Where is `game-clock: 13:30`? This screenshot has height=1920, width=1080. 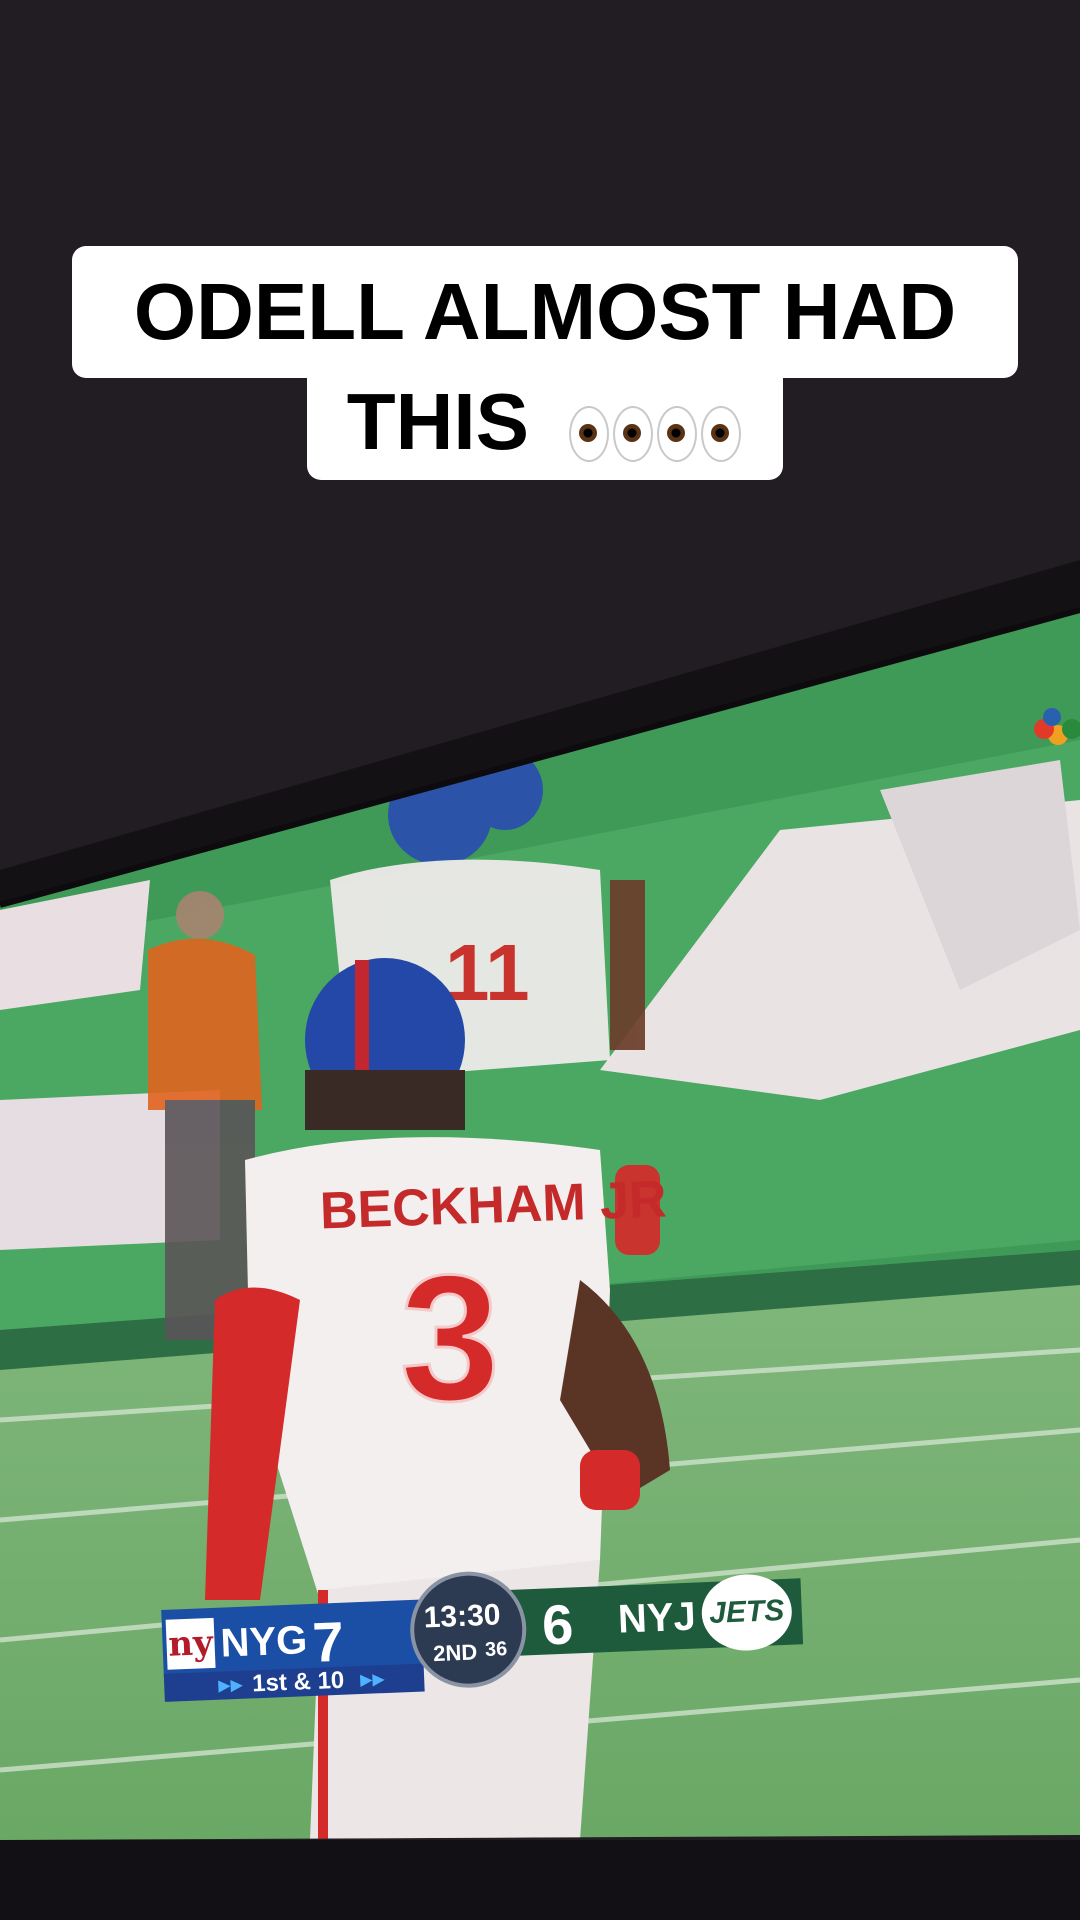
game-clock: 13:30 is located at coordinates (462, 1616).